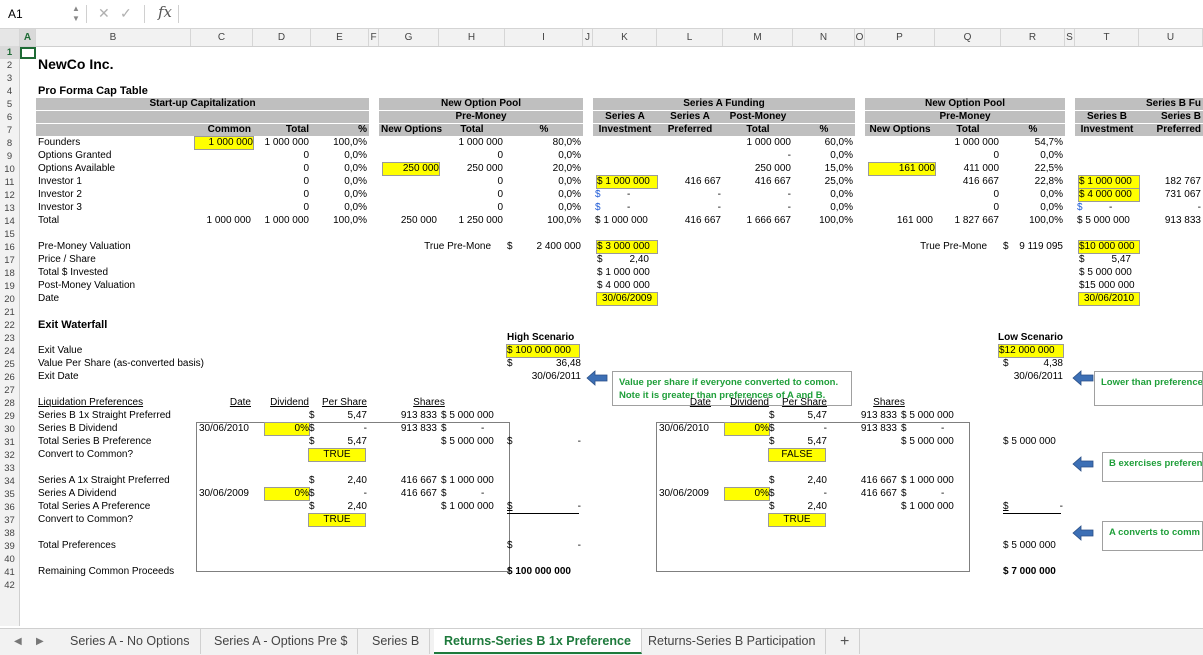 This screenshot has height=655, width=1203. What do you see at coordinates (9, 416) in the screenshot?
I see `row-header-29: 29` at bounding box center [9, 416].